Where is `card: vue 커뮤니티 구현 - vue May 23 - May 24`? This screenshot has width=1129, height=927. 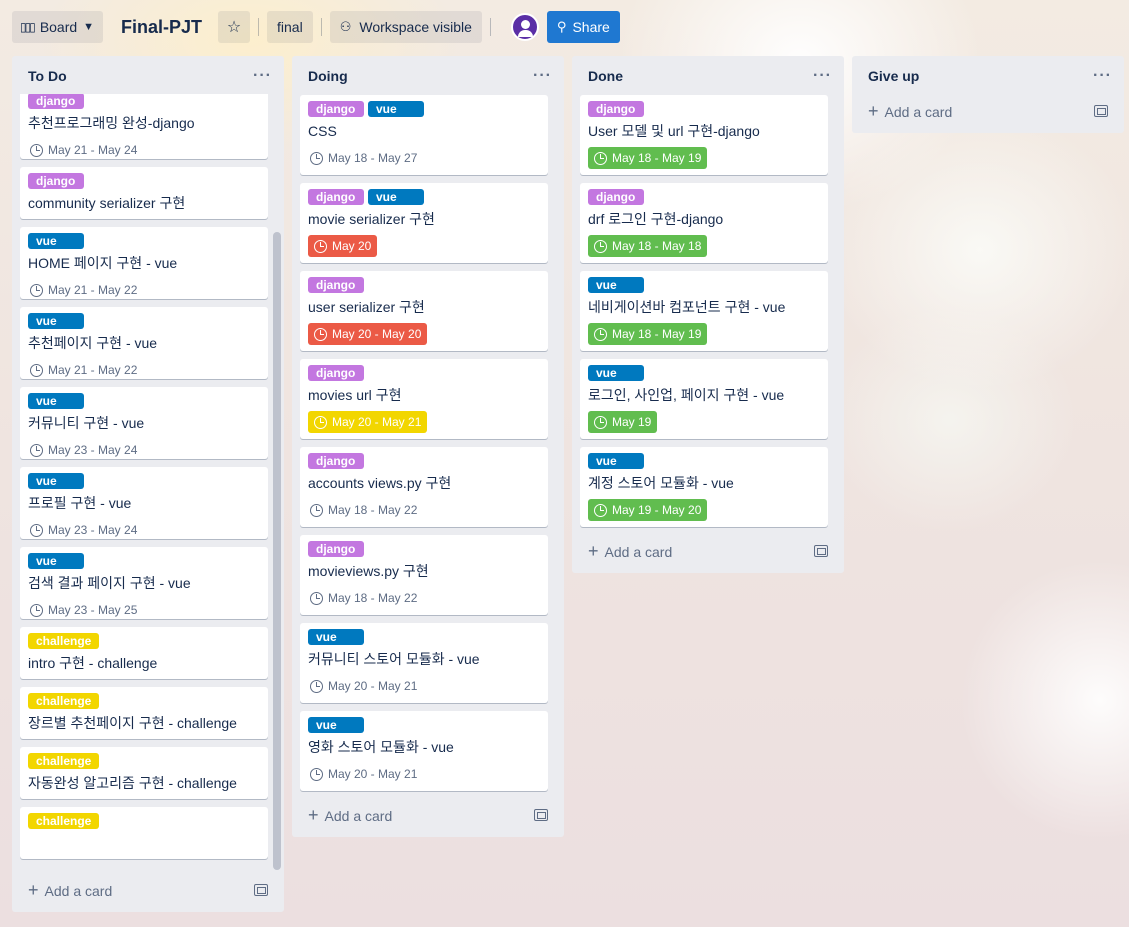 card: vue 커뮤니티 구현 - vue May 23 - May 24 is located at coordinates (144, 423).